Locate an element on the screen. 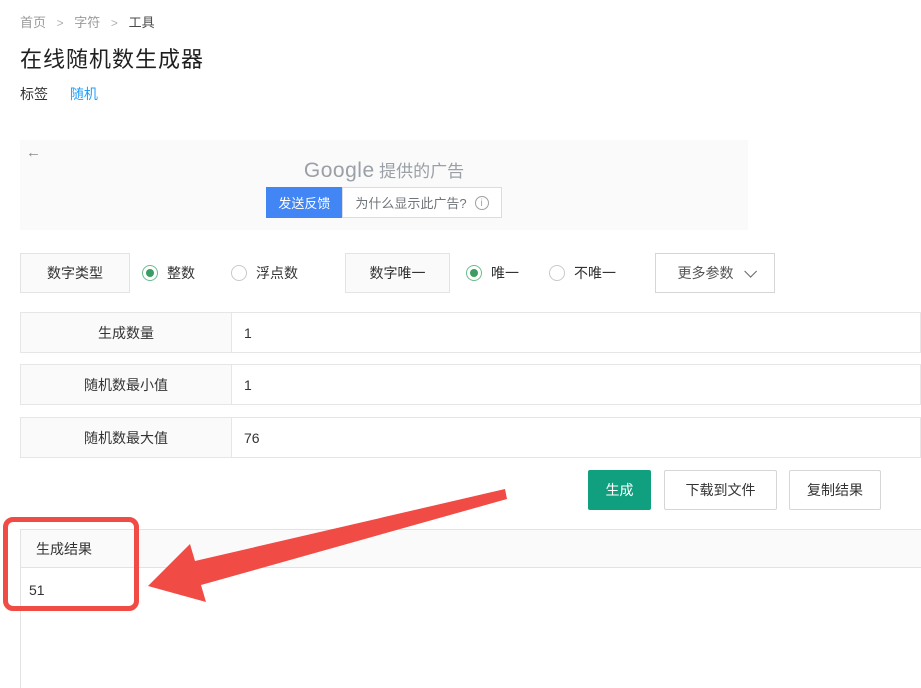  options-row: 数字类型 整数 浮点数 数字唯一 唯一 不唯一 更多参数 is located at coordinates (460, 273).